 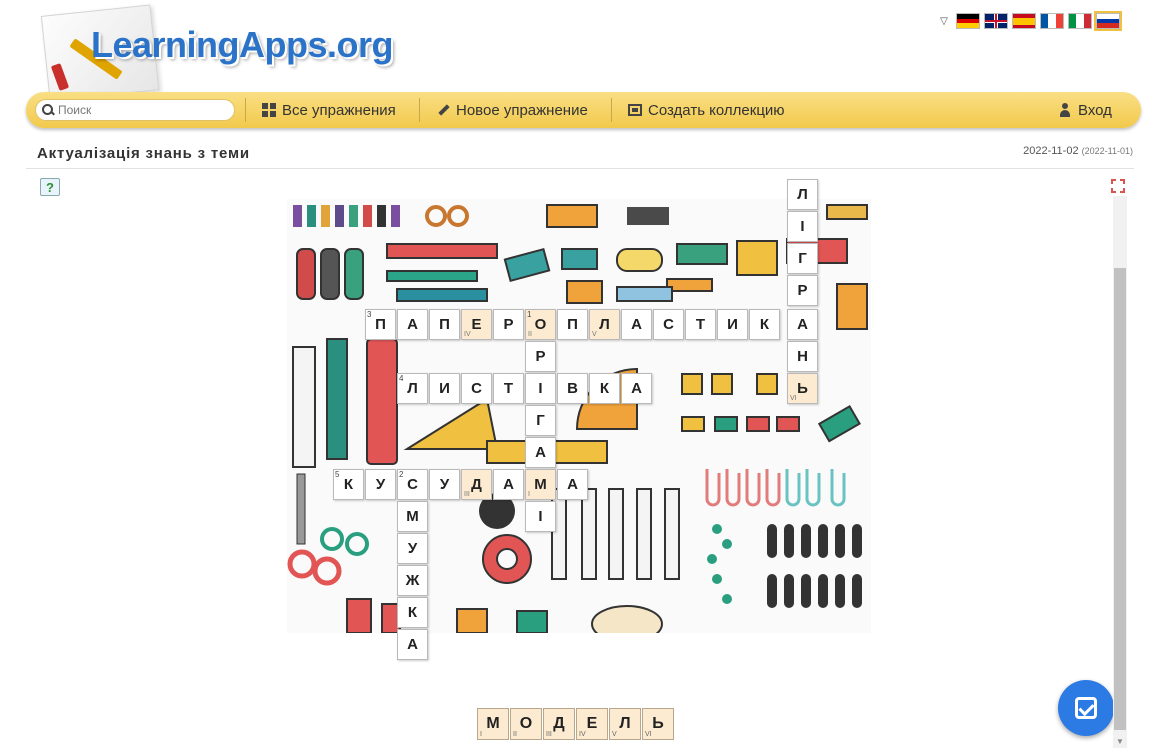 What do you see at coordinates (348, 484) in the screenshot?
I see `crossword-cell: К5` at bounding box center [348, 484].